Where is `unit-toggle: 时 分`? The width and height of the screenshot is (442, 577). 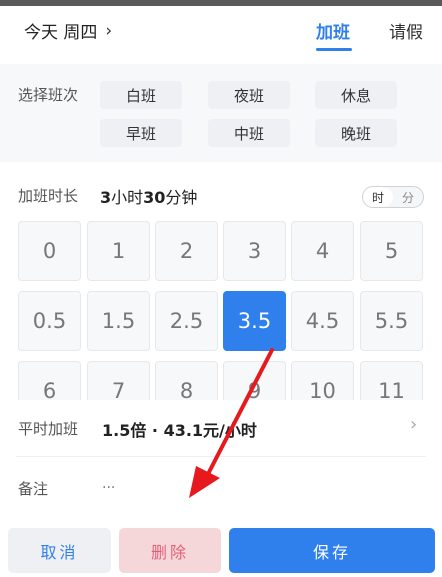 unit-toggle: 时 分 is located at coordinates (393, 197).